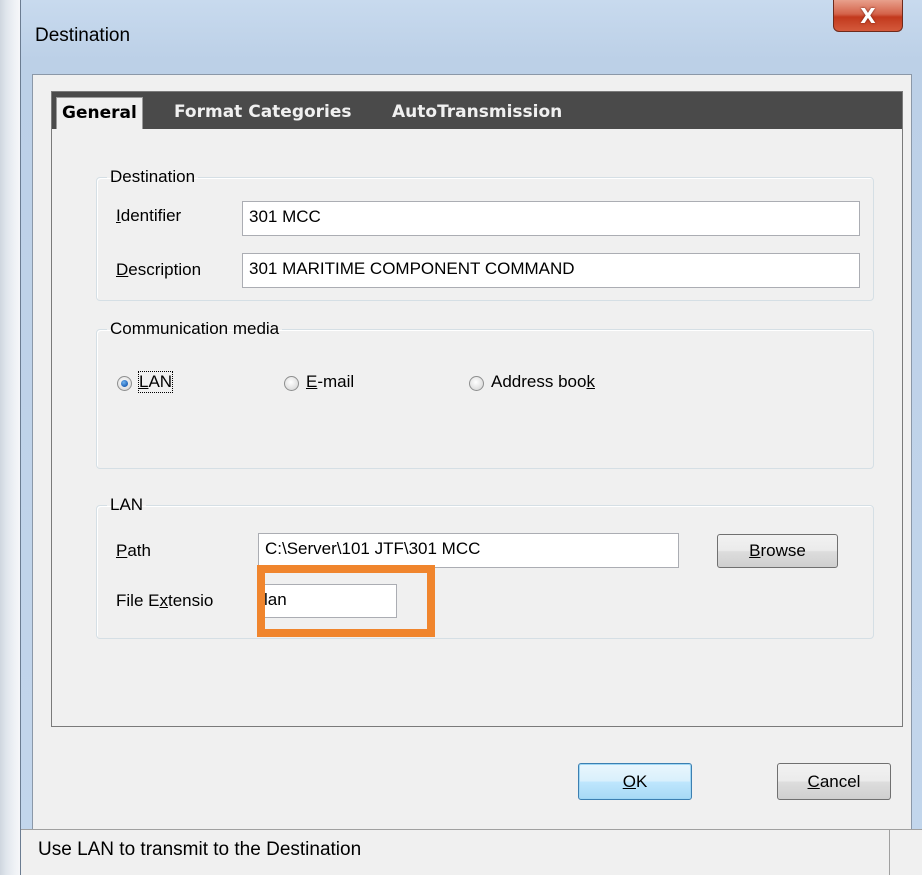 This screenshot has width=922, height=875. What do you see at coordinates (200, 849) in the screenshot?
I see `status-text: Use LAN to transmit to the Destination` at bounding box center [200, 849].